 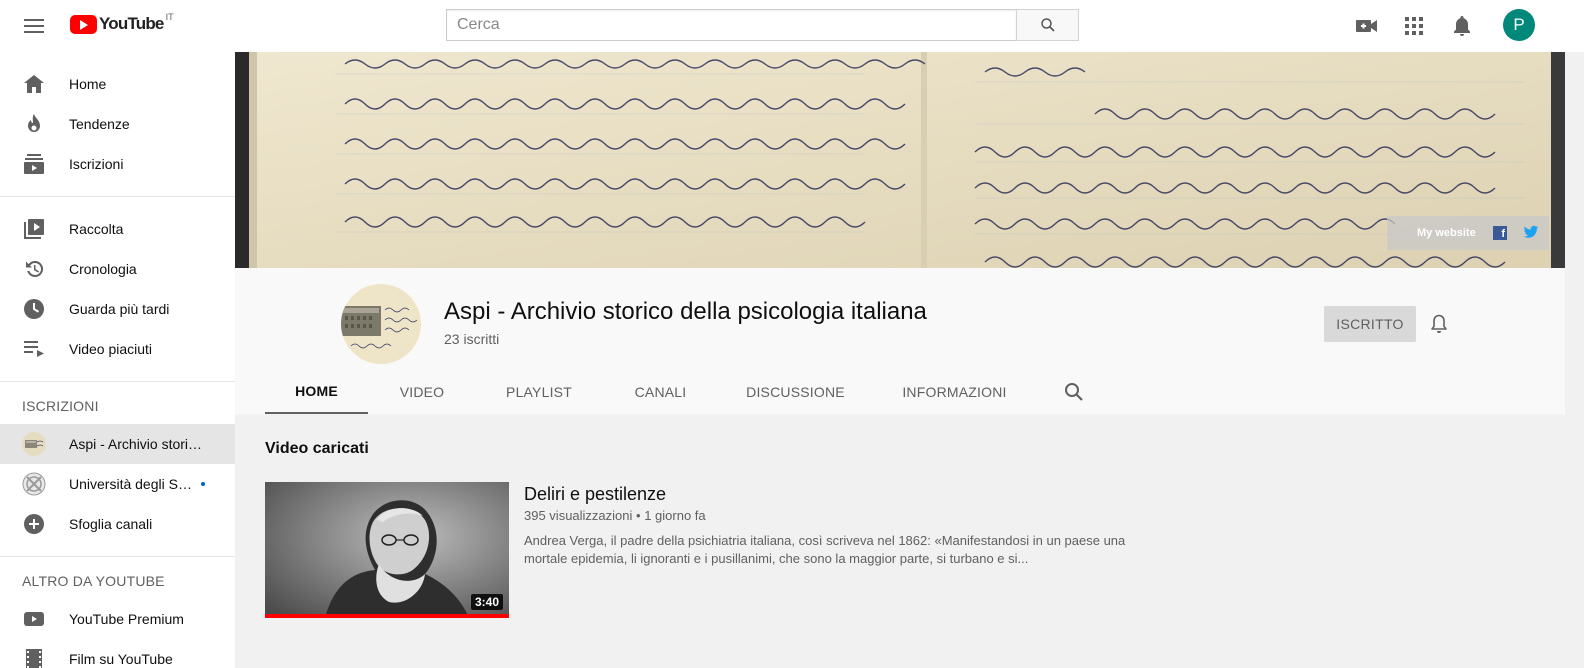 I want to click on logo-text: YouTube, so click(x=131, y=23).